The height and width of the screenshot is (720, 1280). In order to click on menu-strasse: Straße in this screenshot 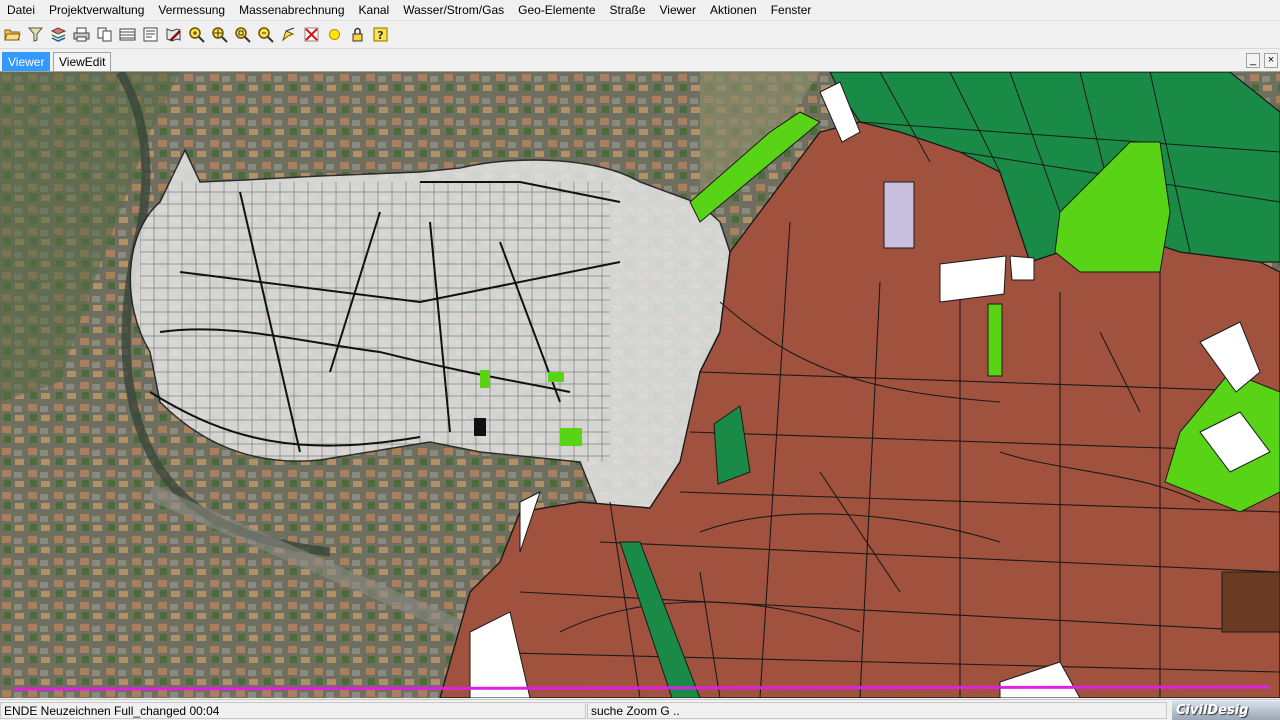, I will do `click(628, 10)`.